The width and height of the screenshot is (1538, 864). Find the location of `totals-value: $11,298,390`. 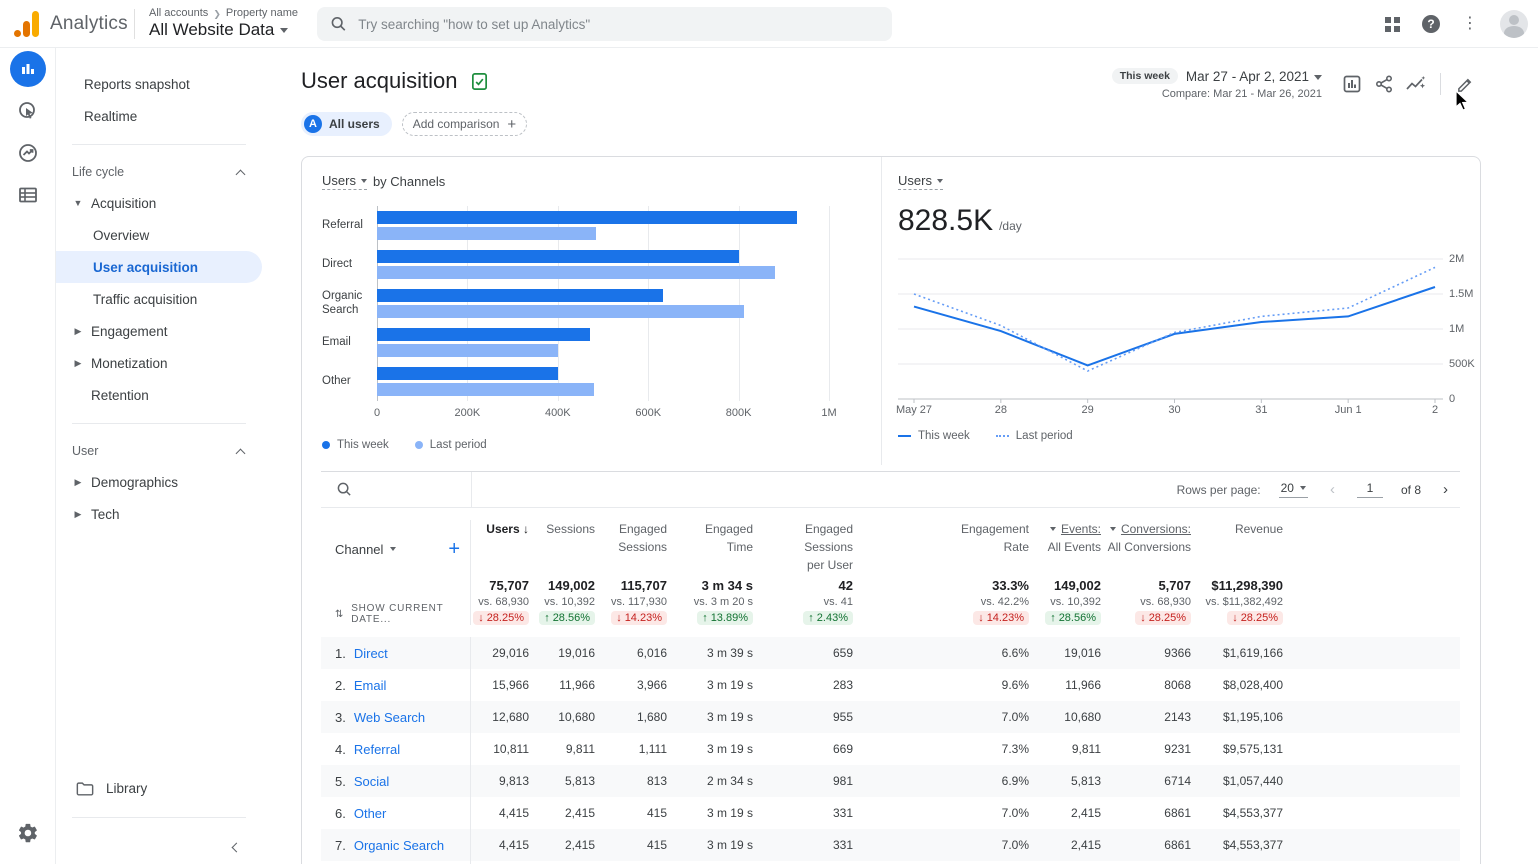

totals-value: $11,298,390 is located at coordinates (1247, 585).